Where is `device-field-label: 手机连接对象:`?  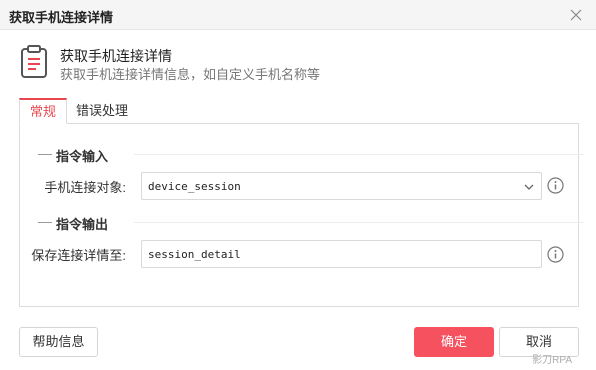 device-field-label: 手机连接对象: is located at coordinates (85, 187).